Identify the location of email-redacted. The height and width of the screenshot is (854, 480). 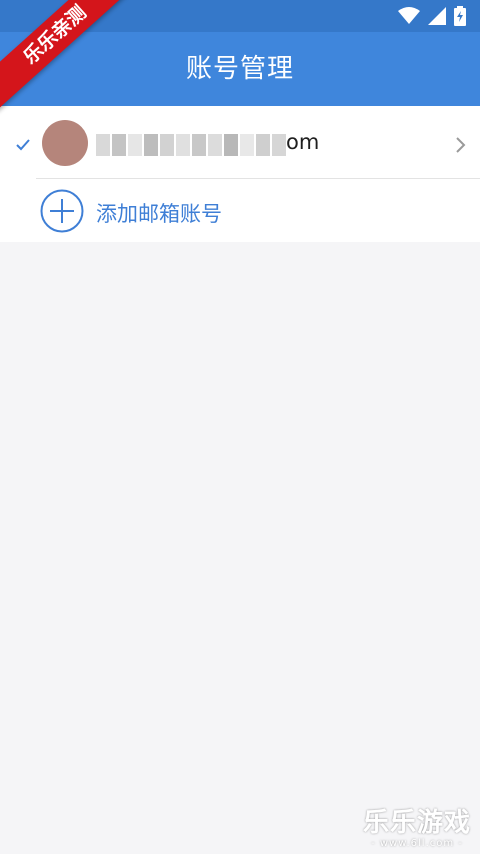
(191, 145).